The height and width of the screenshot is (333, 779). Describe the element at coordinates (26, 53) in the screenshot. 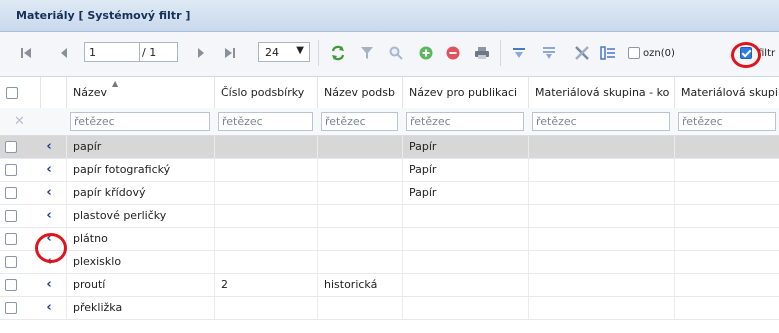

I see `first-page-icon` at that location.